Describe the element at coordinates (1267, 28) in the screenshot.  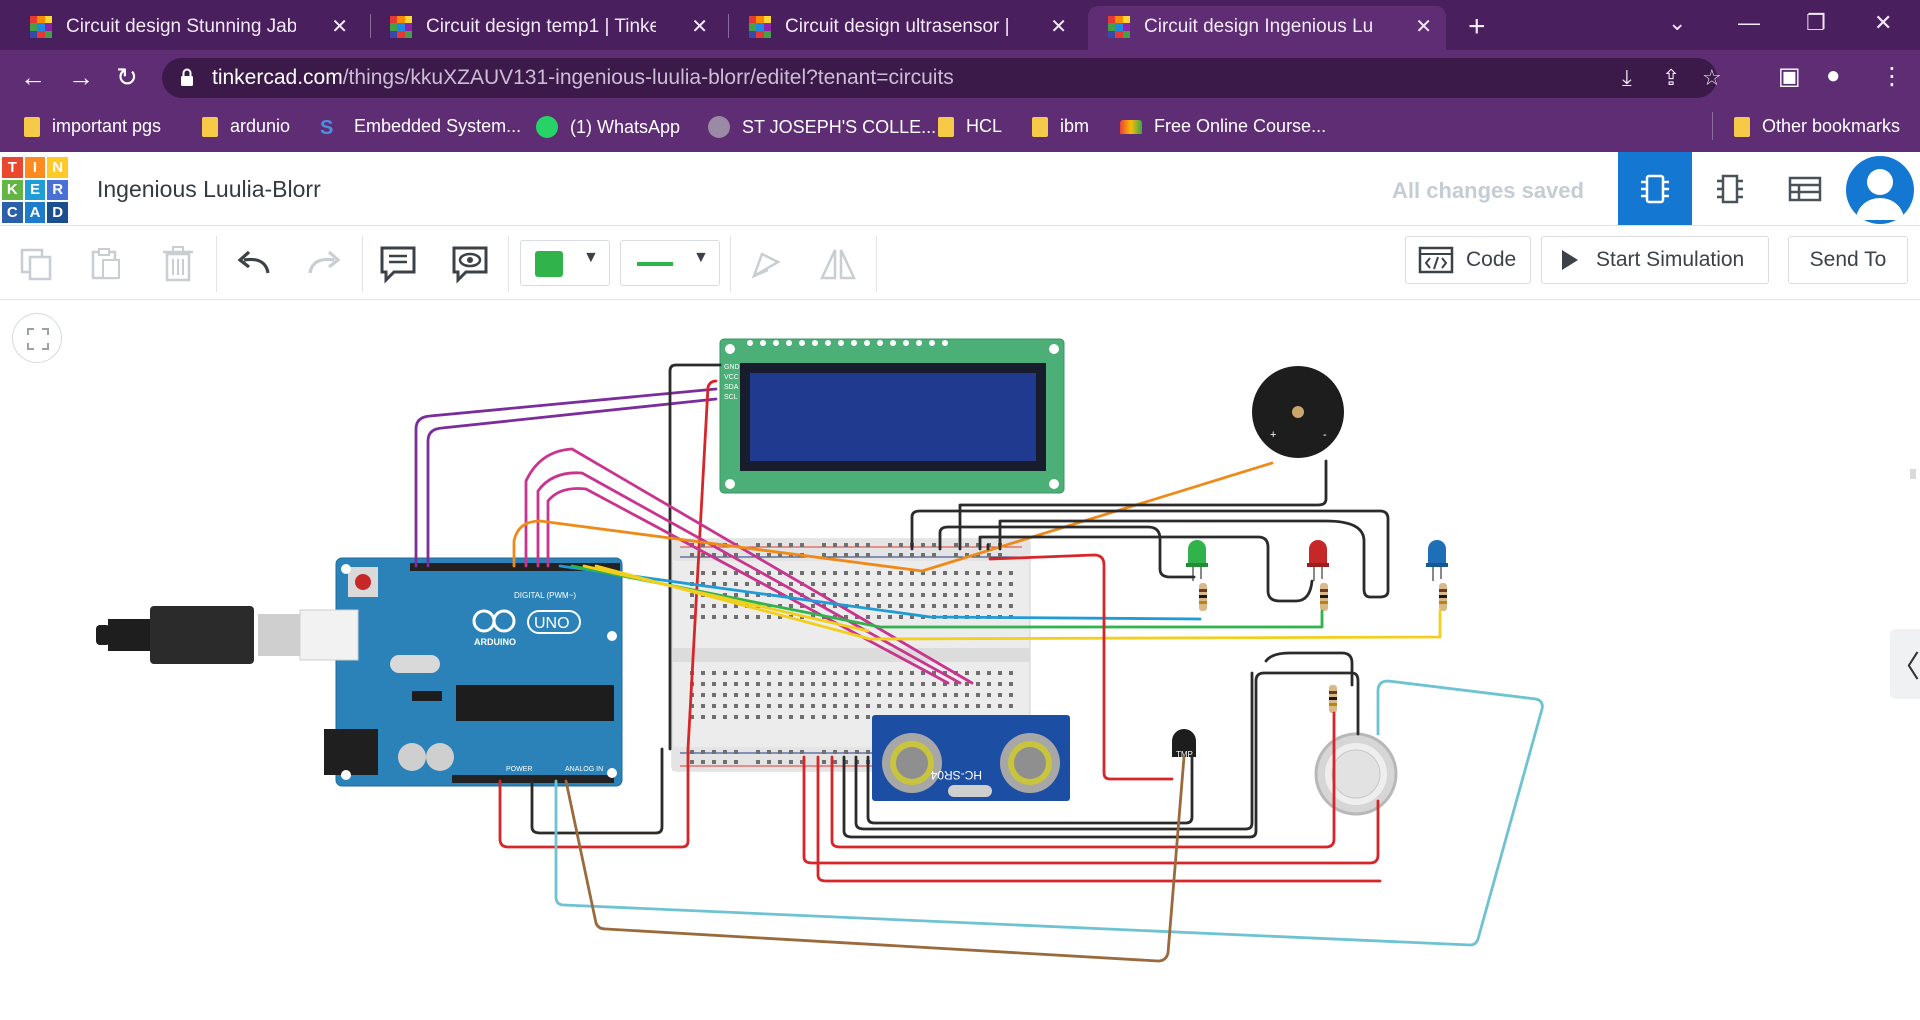
I see `browser-tab-4-active: Circuit design Ingenious Luulia-B ✕` at that location.